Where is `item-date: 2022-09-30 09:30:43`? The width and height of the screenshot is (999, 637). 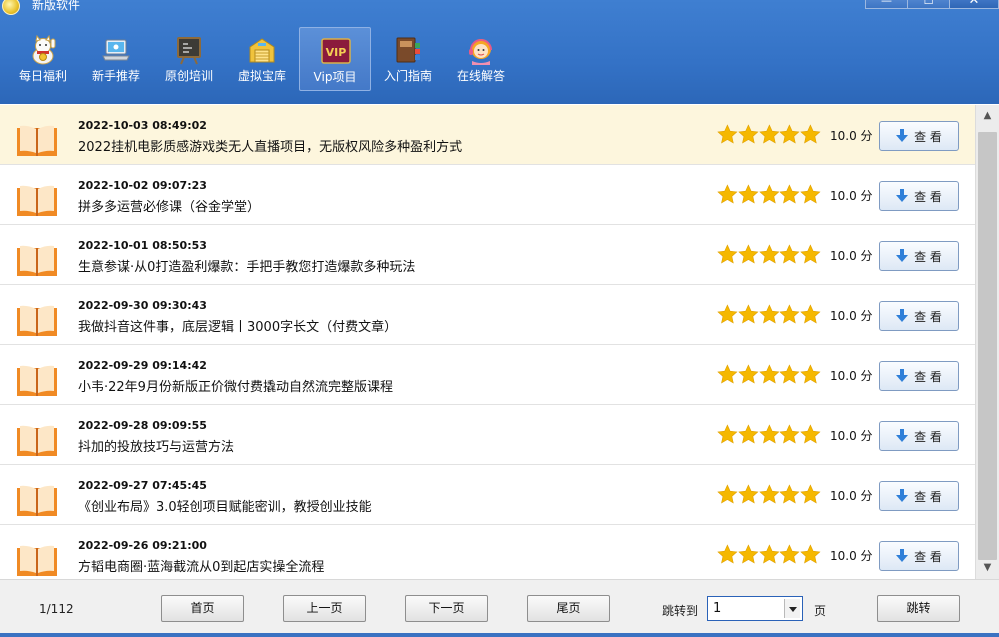 item-date: 2022-09-30 09:30:43 is located at coordinates (142, 305).